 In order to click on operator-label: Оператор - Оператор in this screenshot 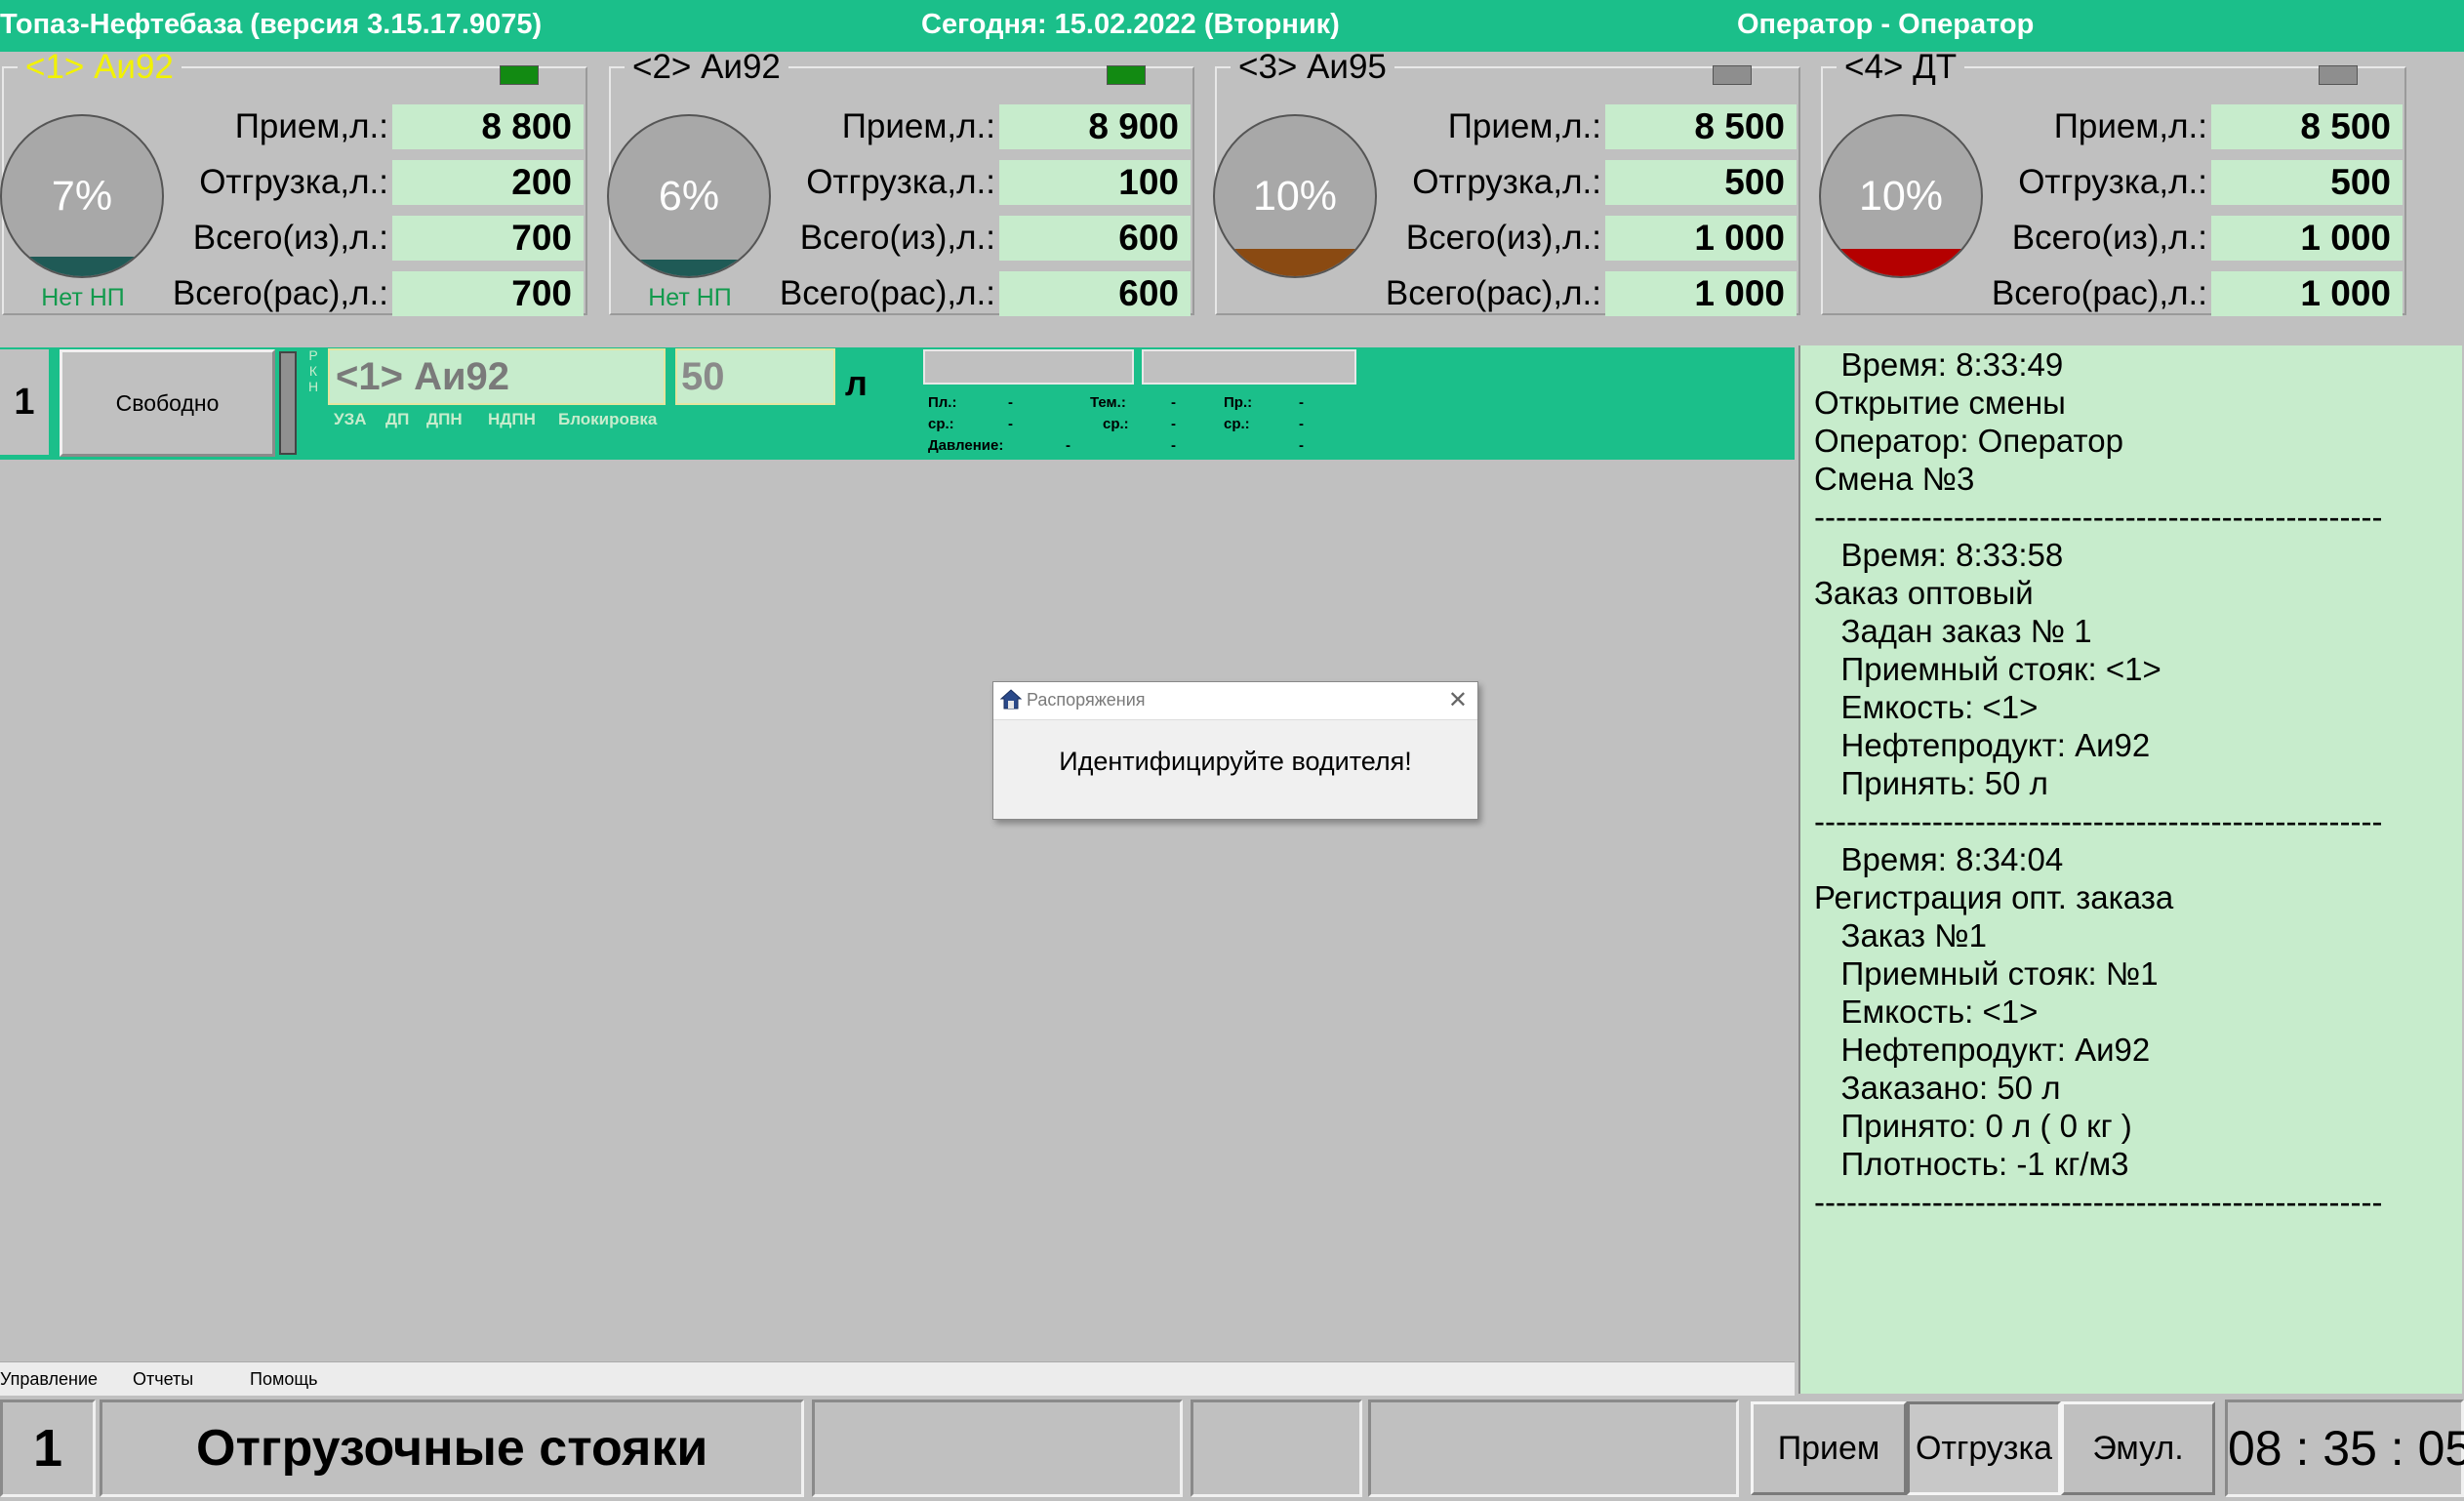, I will do `click(1886, 25)`.